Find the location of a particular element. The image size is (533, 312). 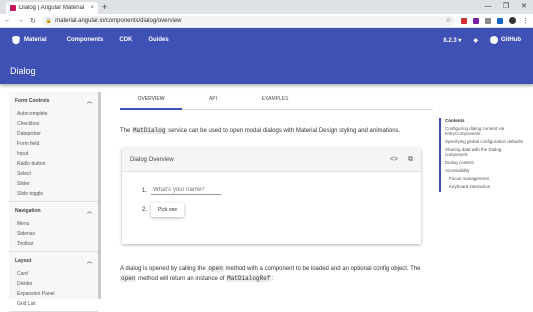

sidenav-section-header: Form Controls︿ is located at coordinates (53, 101).